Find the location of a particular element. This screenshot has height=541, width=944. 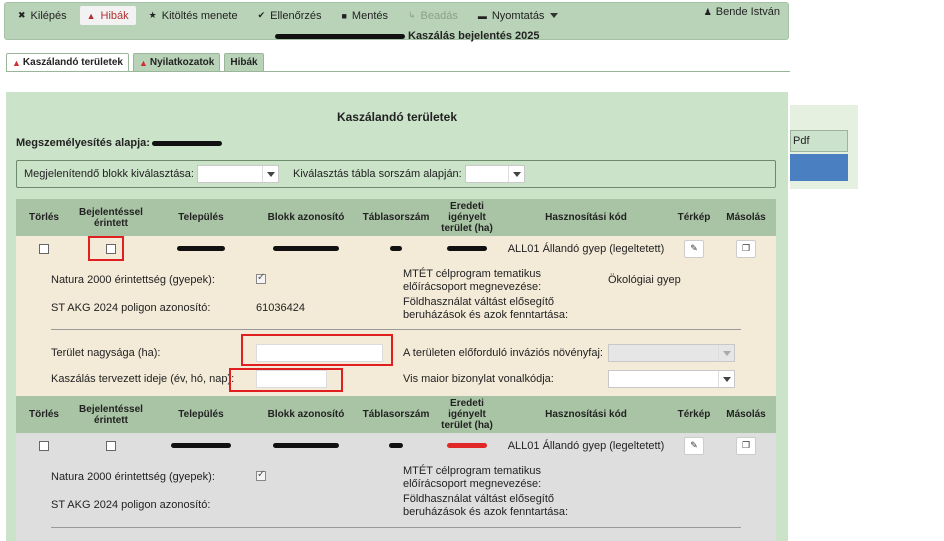

exit-button: ✖ Kilépés is located at coordinates (42, 15).